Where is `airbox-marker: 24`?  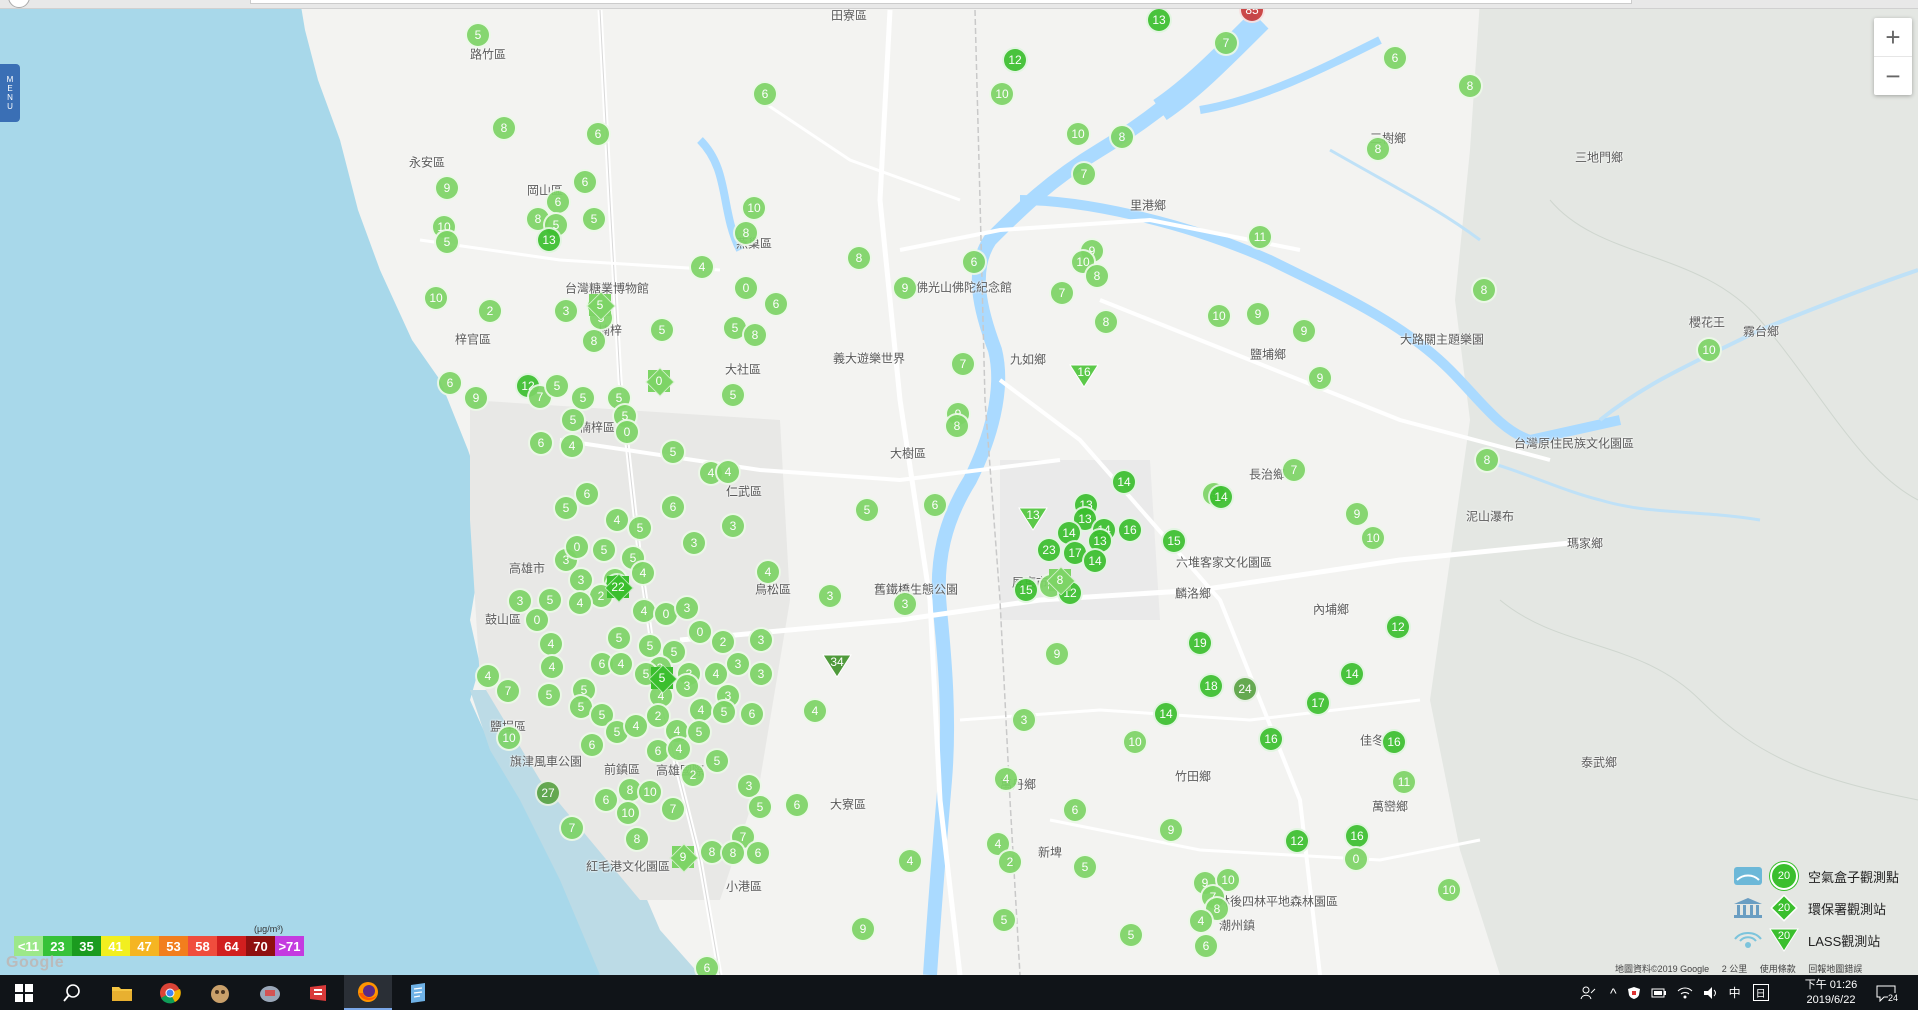
airbox-marker: 24 is located at coordinates (1245, 689).